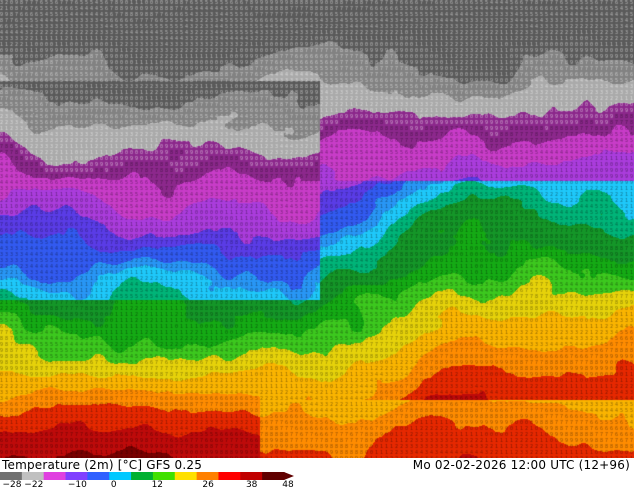 The height and width of the screenshot is (490, 634). What do you see at coordinates (77, 485) in the screenshot?
I see `color-scale-tick-label: −10` at bounding box center [77, 485].